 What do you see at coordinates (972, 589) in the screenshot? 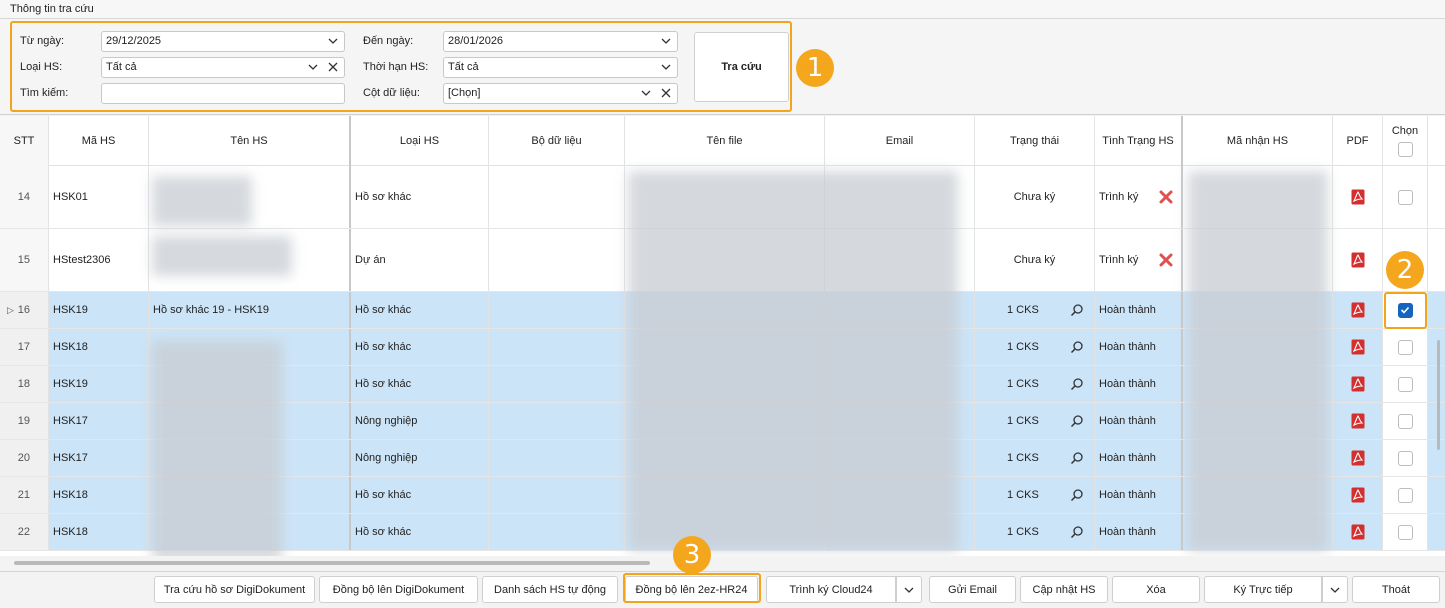
I see `send-email-button: Gửi Email` at bounding box center [972, 589].